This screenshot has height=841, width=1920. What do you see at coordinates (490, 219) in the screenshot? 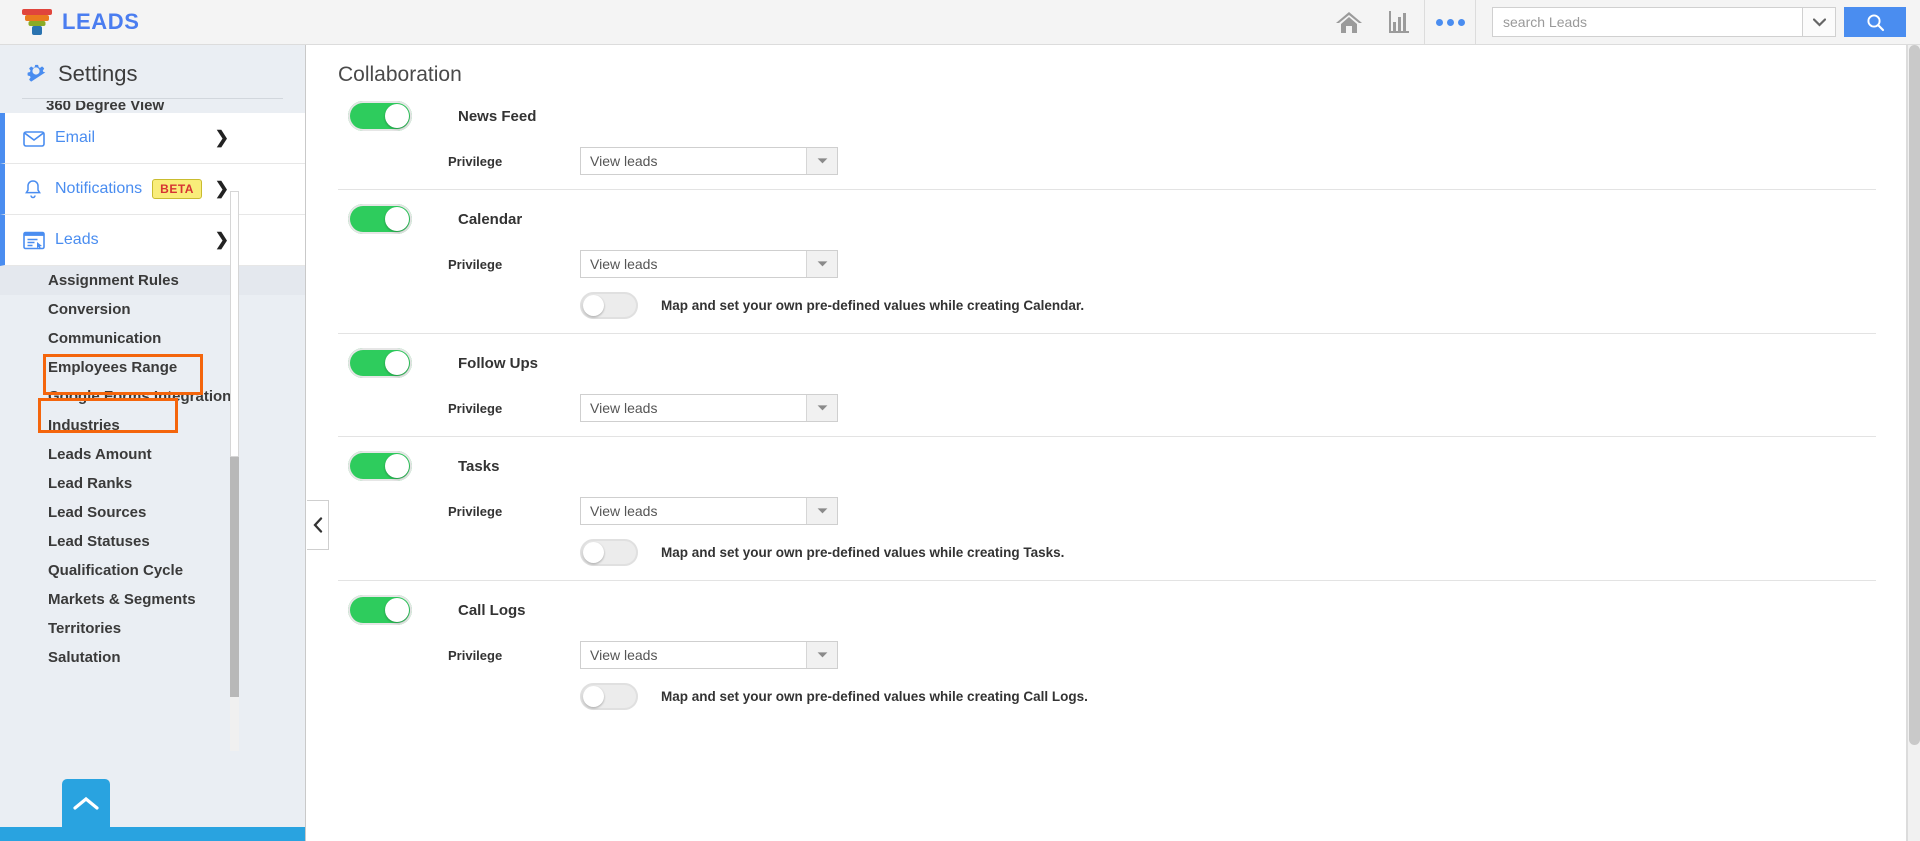
I see `feature-name: Calendar` at bounding box center [490, 219].